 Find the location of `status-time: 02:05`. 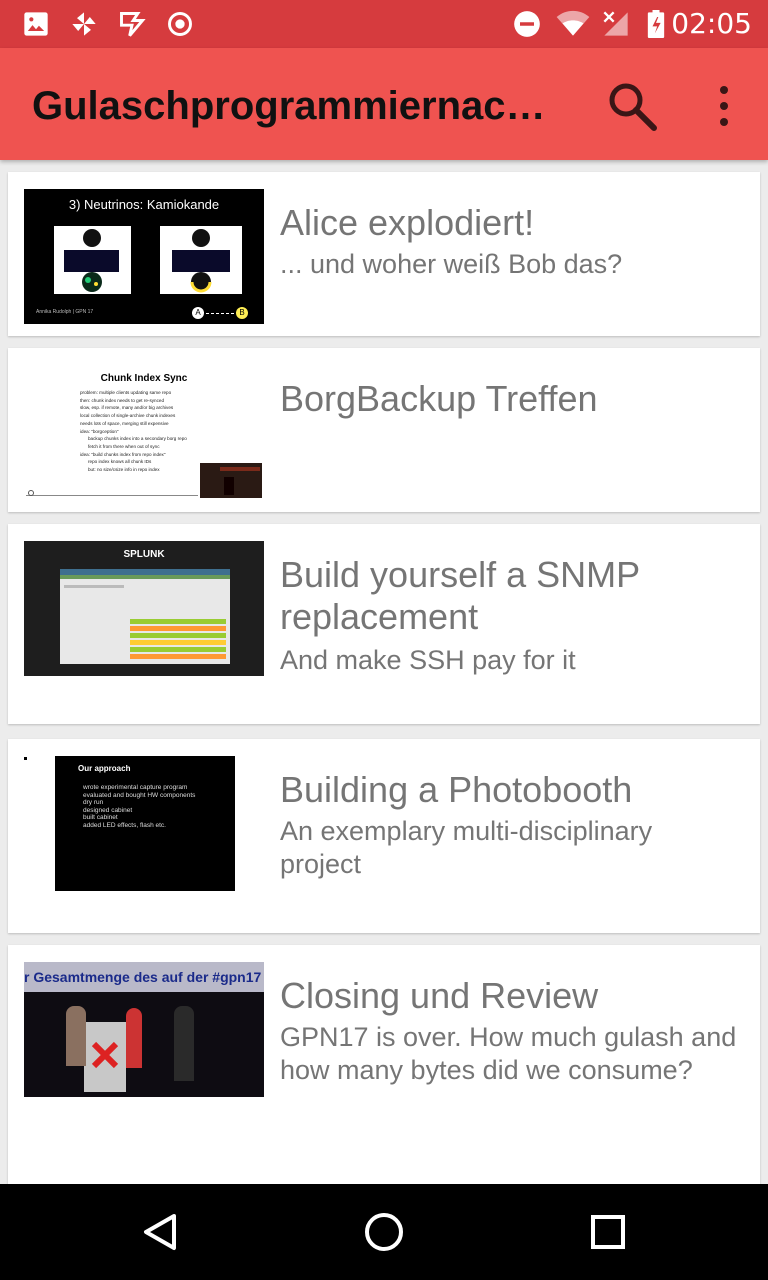

status-time: 02:05 is located at coordinates (711, 23).